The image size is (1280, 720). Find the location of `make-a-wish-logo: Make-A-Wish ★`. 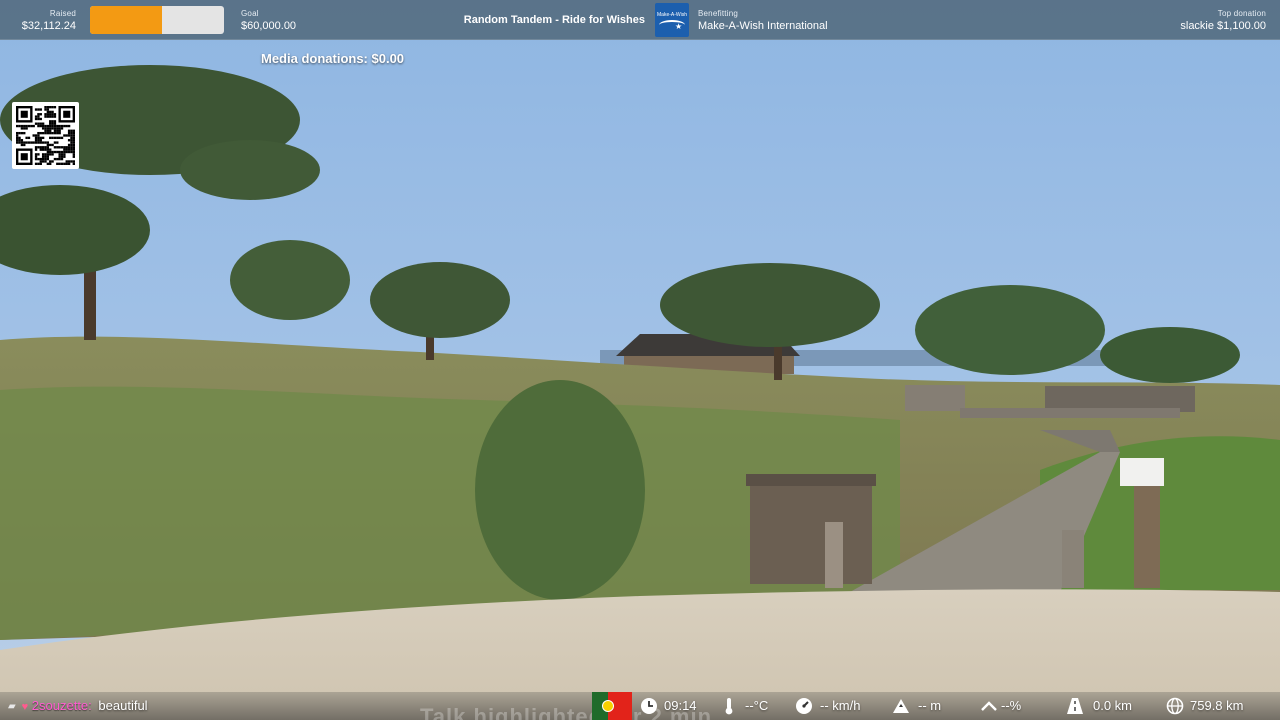

make-a-wish-logo: Make-A-Wish ★ is located at coordinates (672, 20).